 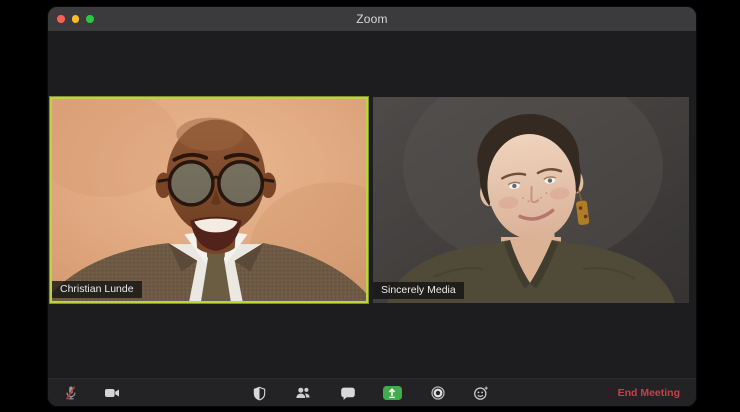 I want to click on traffic-lights, so click(x=75, y=19).